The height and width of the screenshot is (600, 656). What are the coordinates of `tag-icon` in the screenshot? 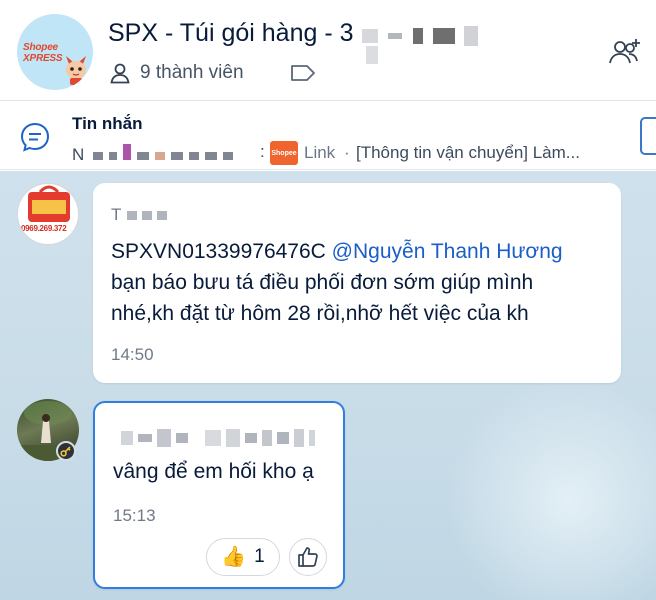 It's located at (303, 73).